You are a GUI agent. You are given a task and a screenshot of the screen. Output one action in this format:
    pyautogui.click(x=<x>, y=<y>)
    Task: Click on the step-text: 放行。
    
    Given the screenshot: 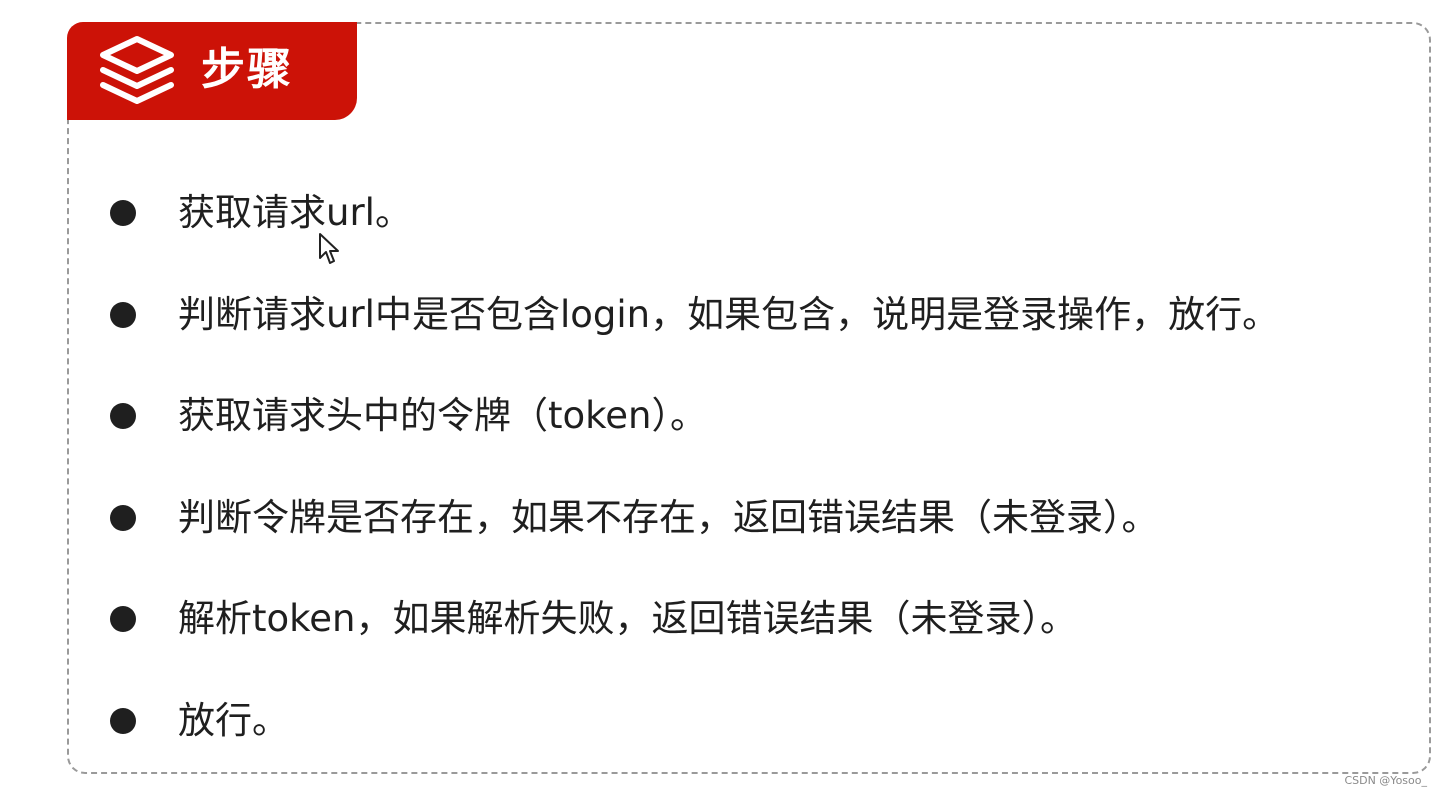 What is the action you would take?
    pyautogui.click(x=233, y=720)
    